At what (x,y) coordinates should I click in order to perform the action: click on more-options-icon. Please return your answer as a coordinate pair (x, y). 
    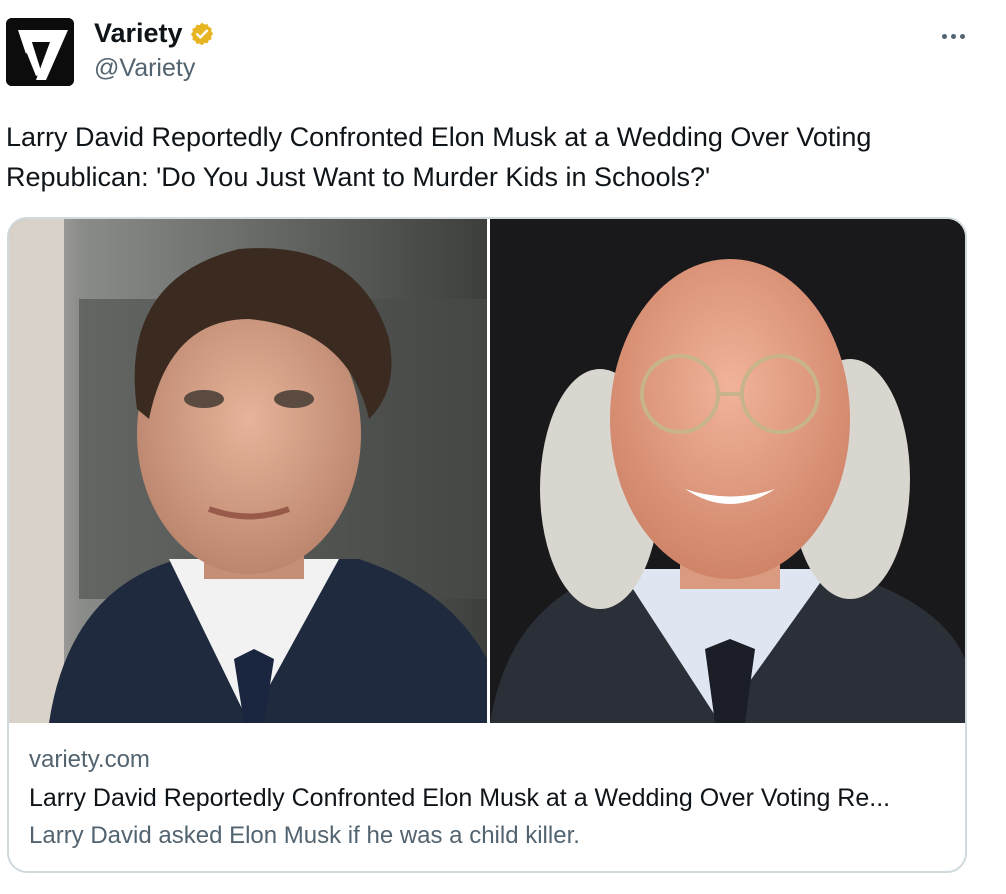
    Looking at the image, I should click on (953, 36).